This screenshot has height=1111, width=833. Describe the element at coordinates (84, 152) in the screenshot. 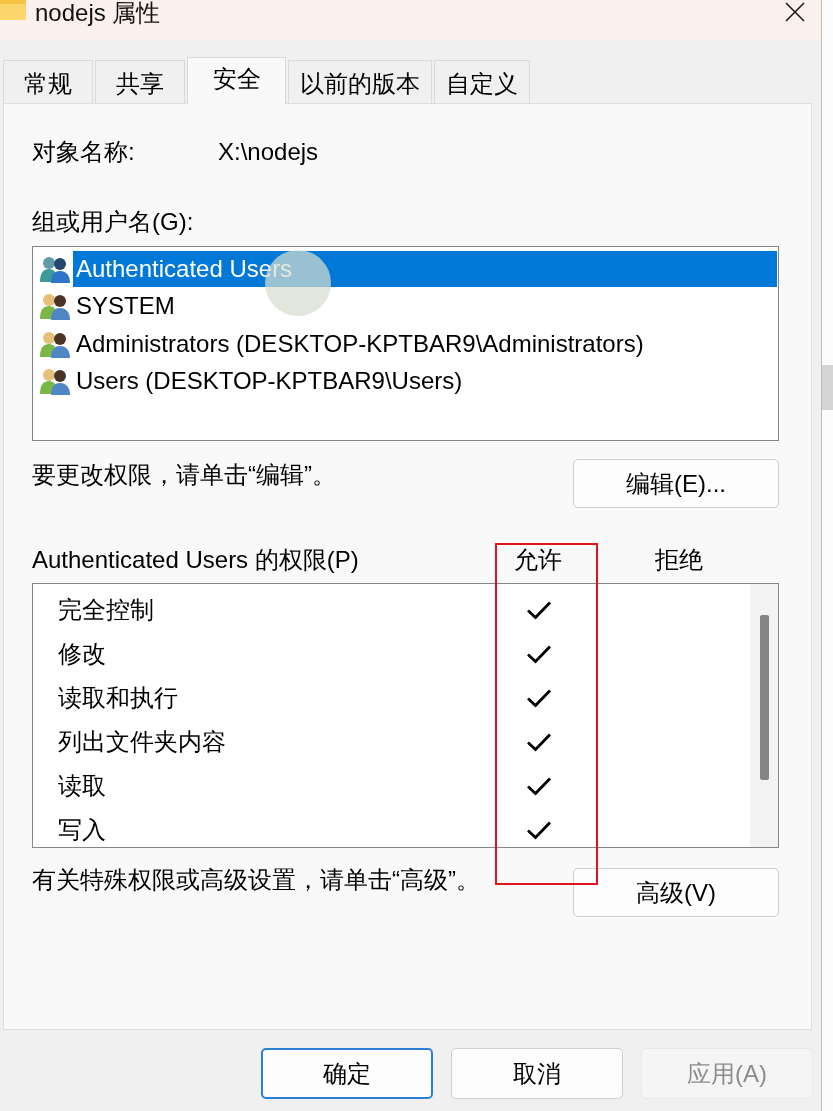

I see `object-name-label: 对象名称:` at that location.